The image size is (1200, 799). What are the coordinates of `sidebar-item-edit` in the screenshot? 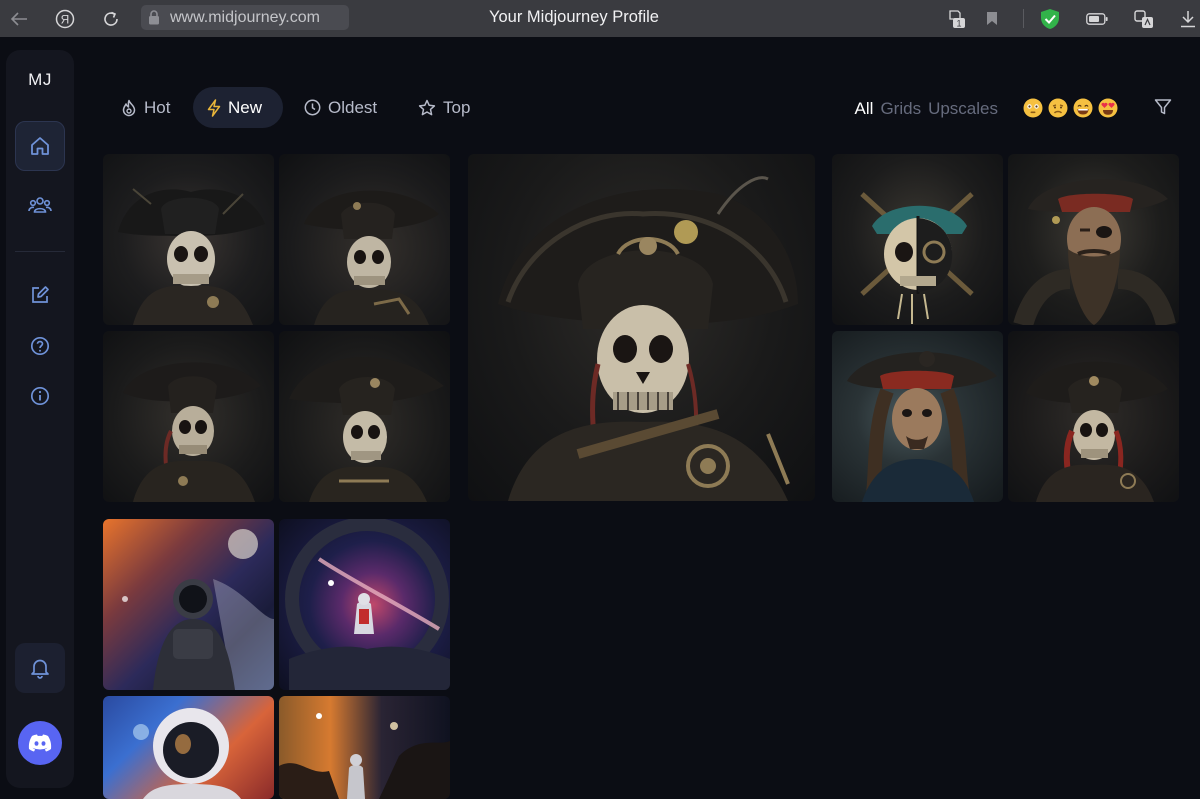 It's located at (40, 295).